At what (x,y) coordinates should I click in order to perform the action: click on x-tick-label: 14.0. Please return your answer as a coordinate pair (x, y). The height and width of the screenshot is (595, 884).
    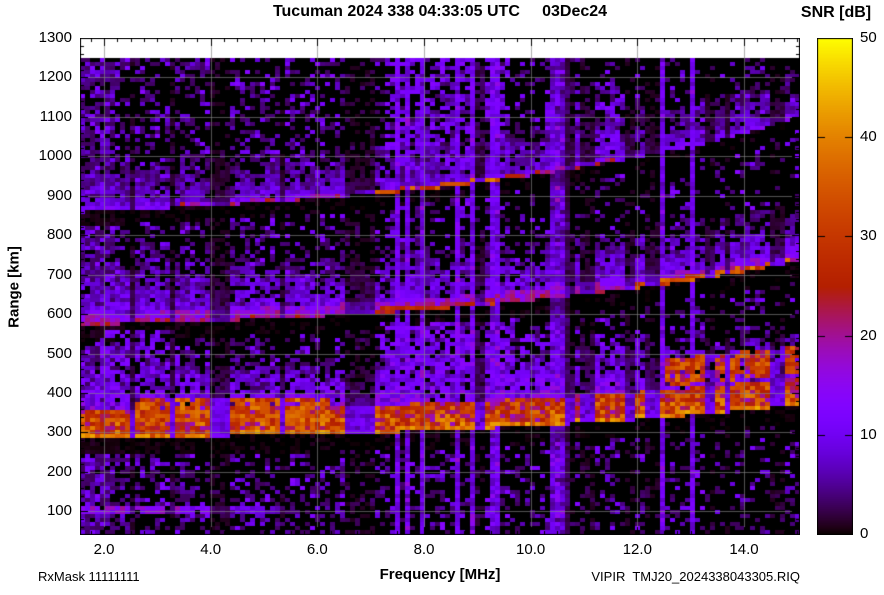
    Looking at the image, I should click on (744, 549).